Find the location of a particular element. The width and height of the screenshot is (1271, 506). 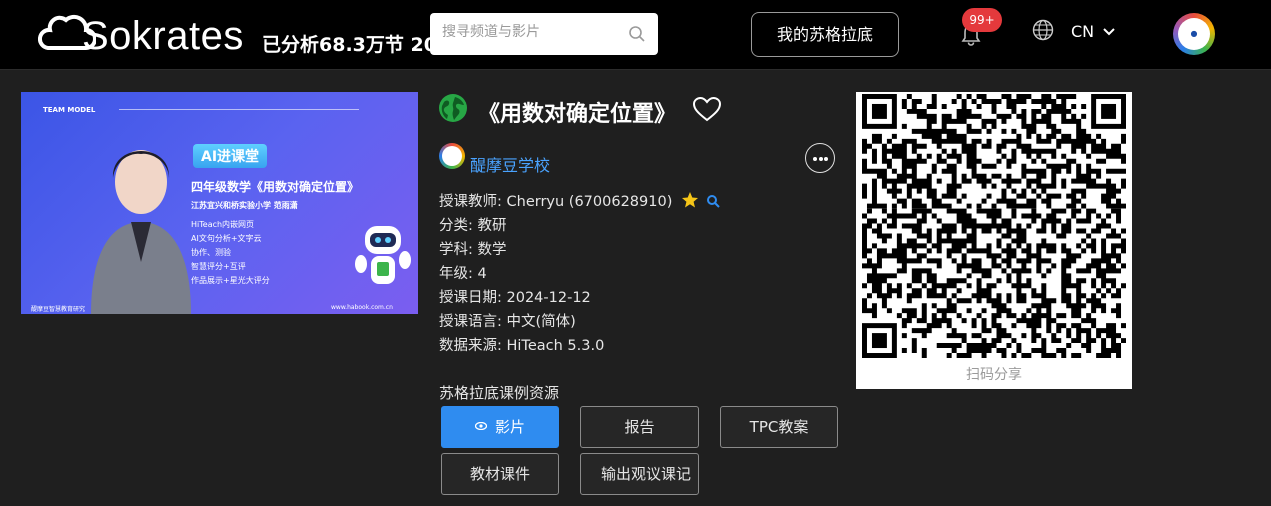

thumbnail-footer-right: www.habook.com.cn is located at coordinates (362, 307).